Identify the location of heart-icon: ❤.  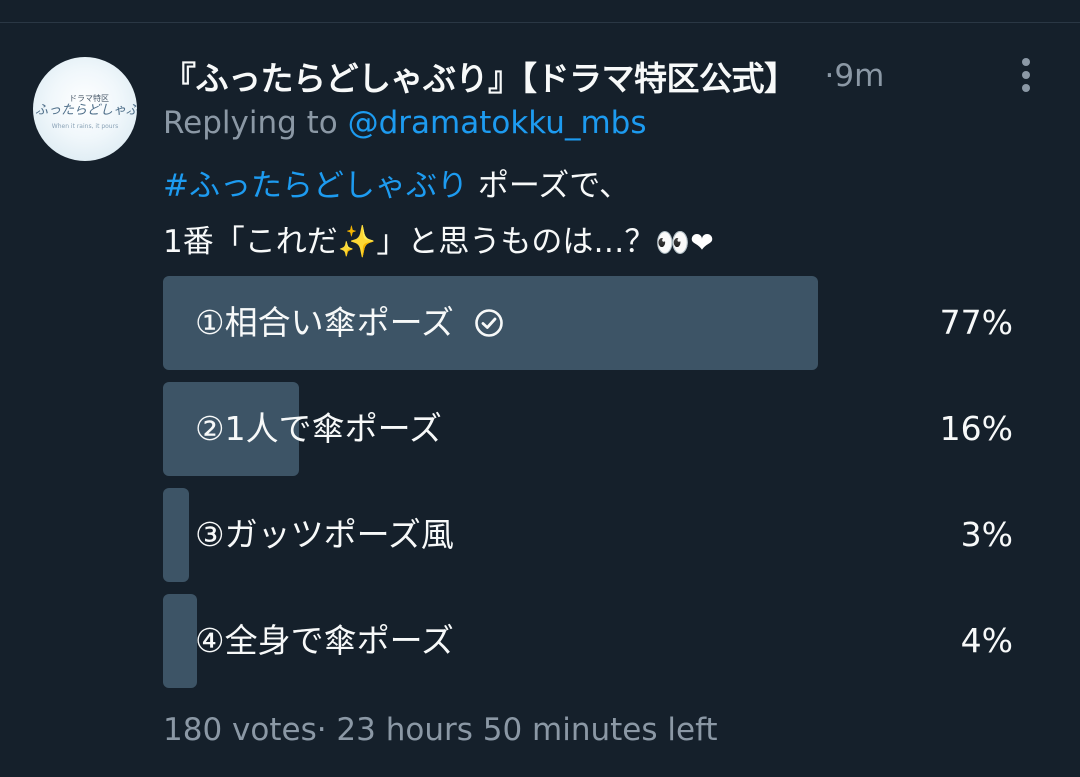
(702, 242).